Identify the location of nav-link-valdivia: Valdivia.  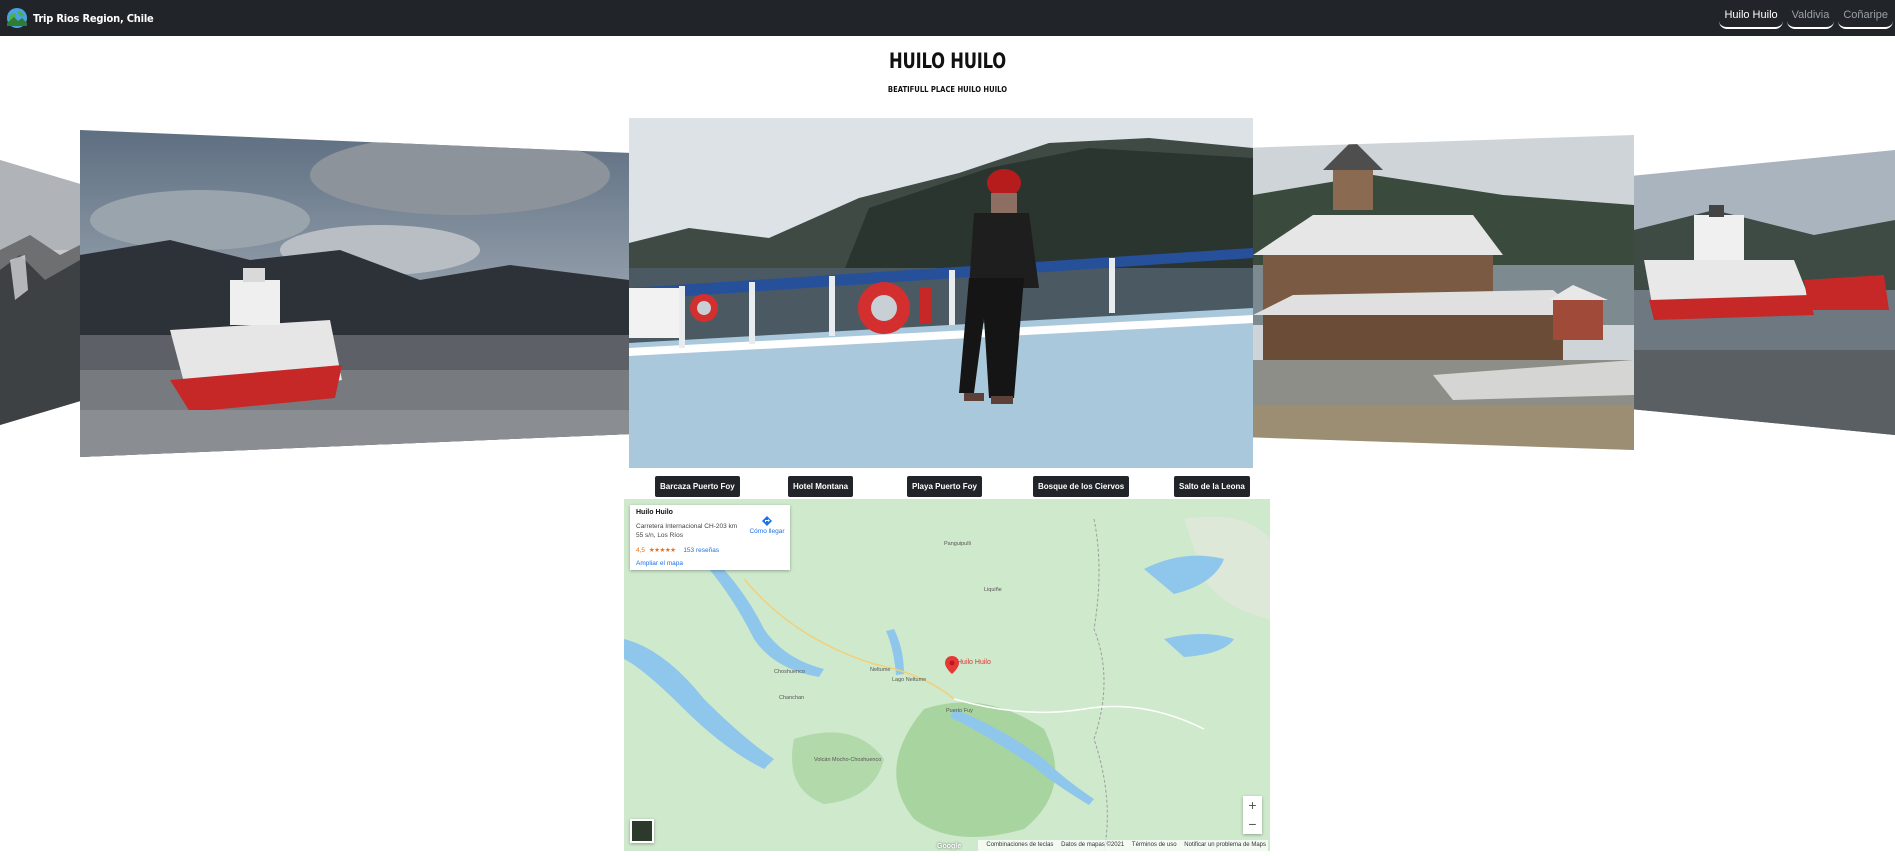
(1810, 16).